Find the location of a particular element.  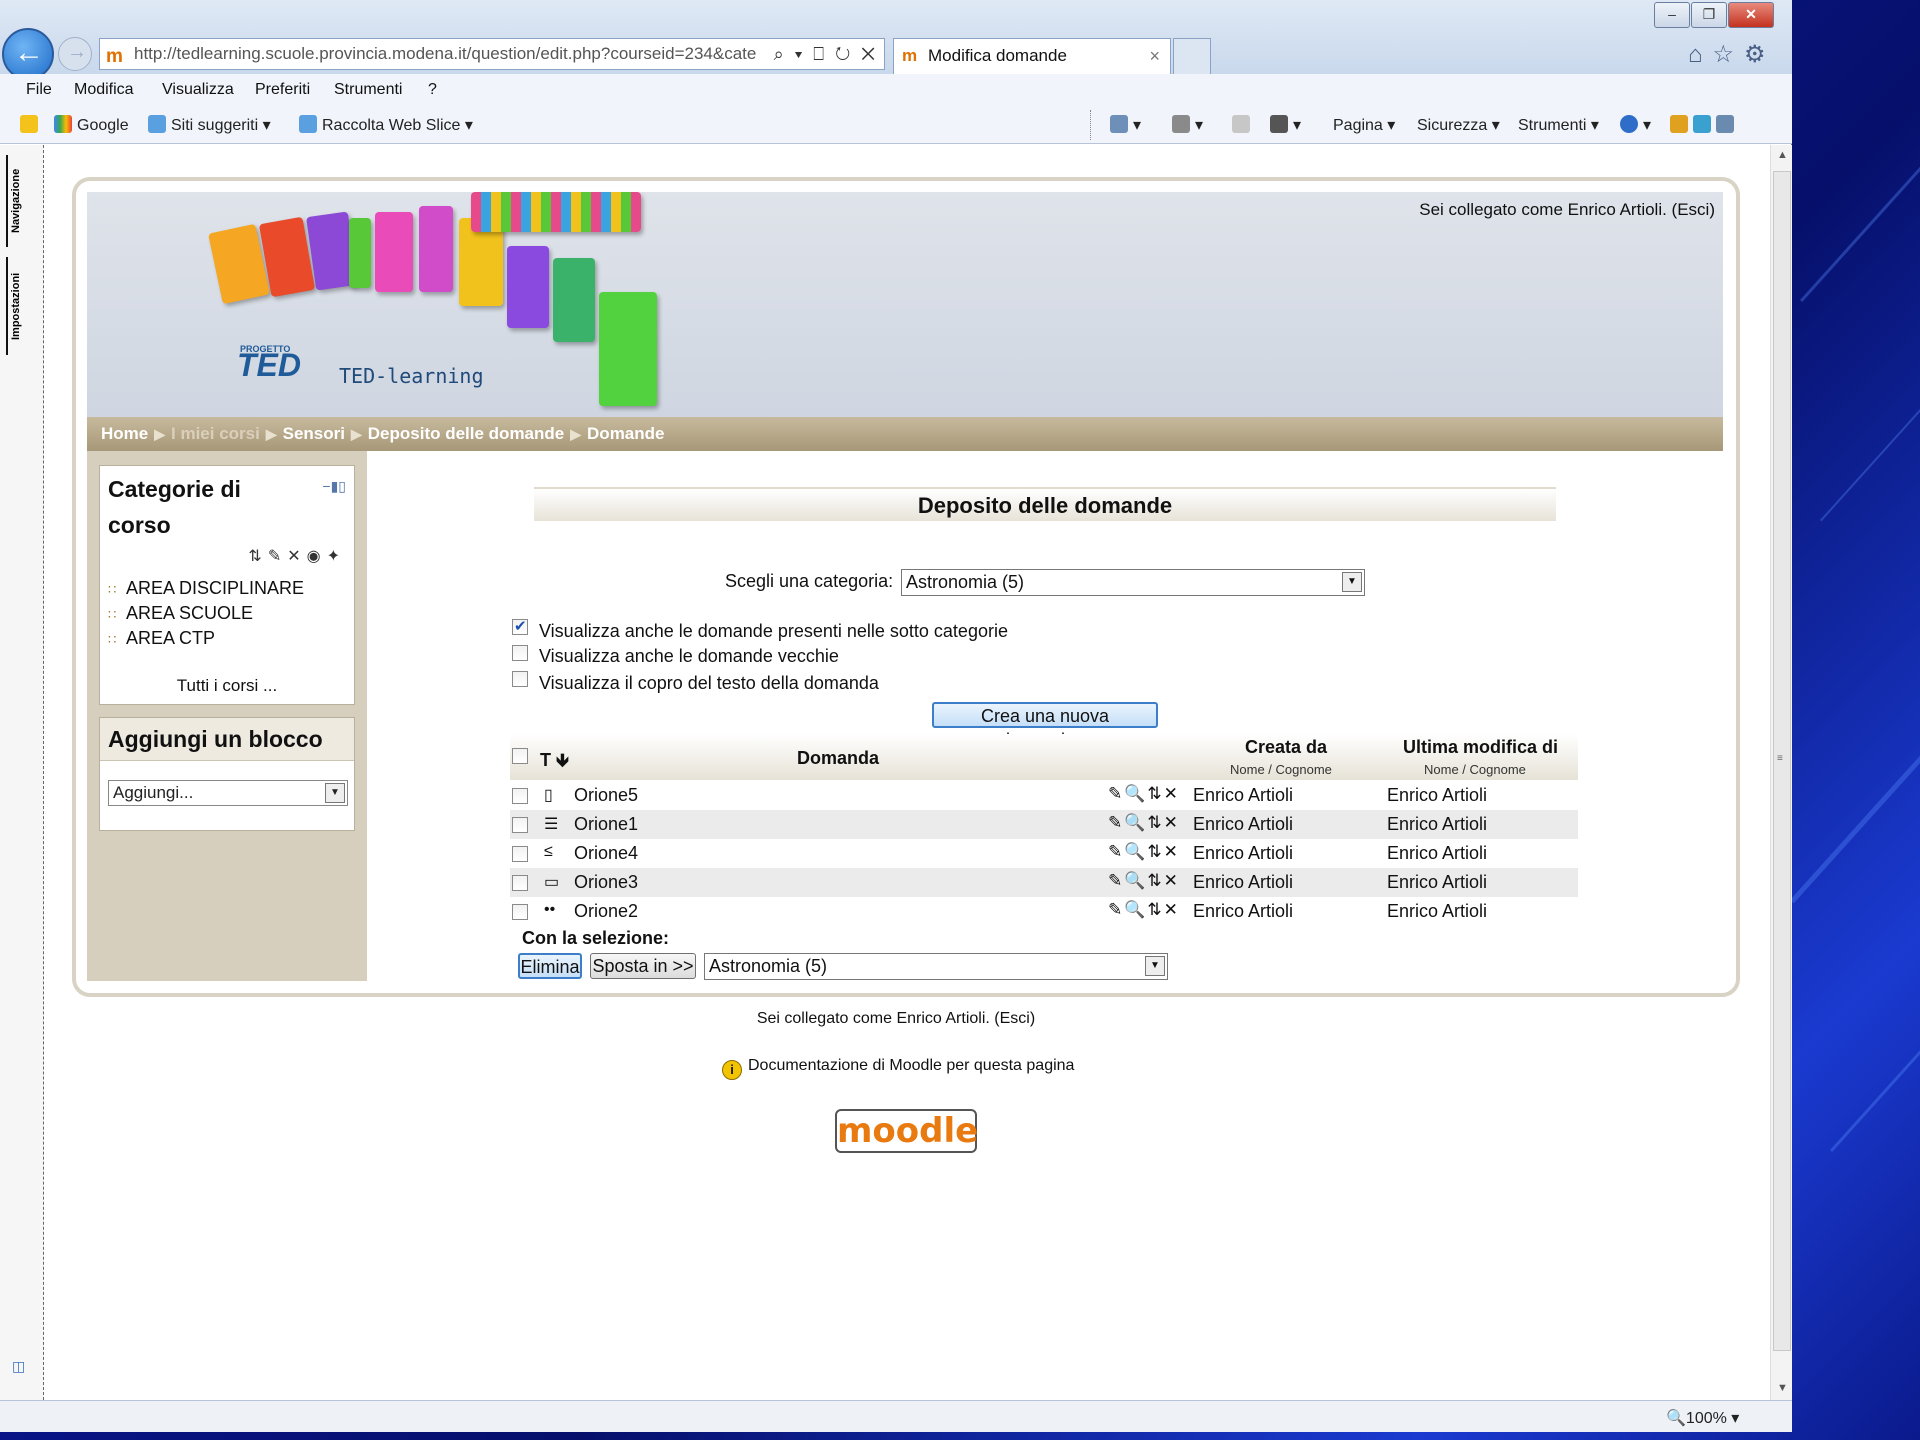

menu-help: ? is located at coordinates (432, 90).